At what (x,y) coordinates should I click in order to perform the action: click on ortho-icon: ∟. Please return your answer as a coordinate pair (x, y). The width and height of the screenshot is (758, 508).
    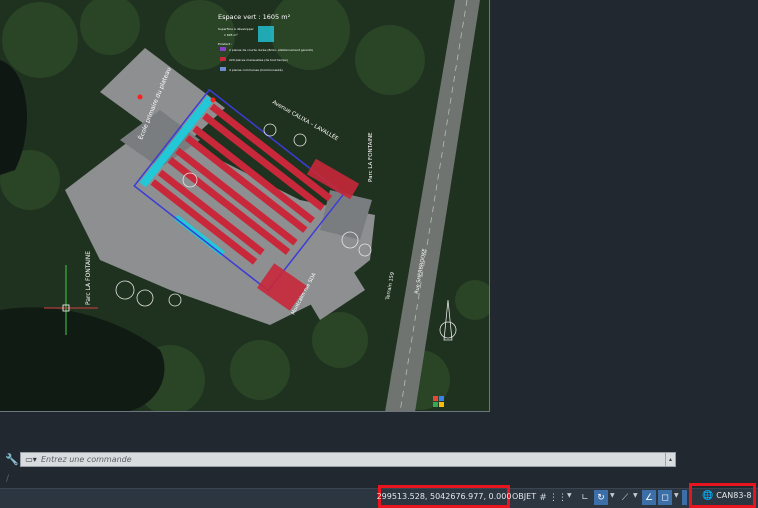
    Looking at the image, I should click on (585, 497).